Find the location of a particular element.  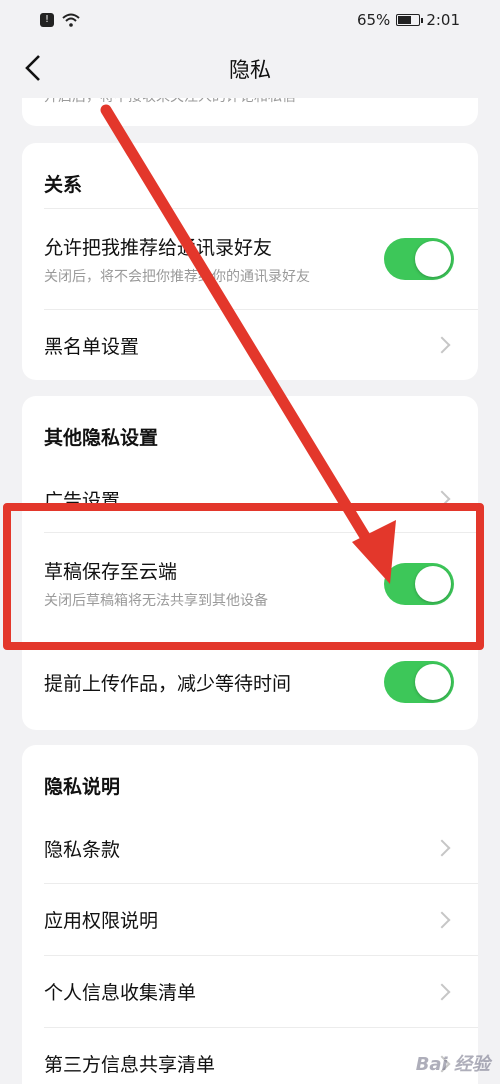

highlight-box is located at coordinates (243, 576).